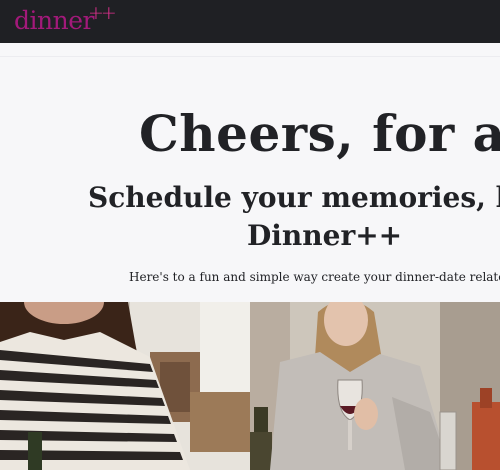 This screenshot has height=470, width=500. What do you see at coordinates (250, 56) in the screenshot?
I see `hero-divider` at bounding box center [250, 56].